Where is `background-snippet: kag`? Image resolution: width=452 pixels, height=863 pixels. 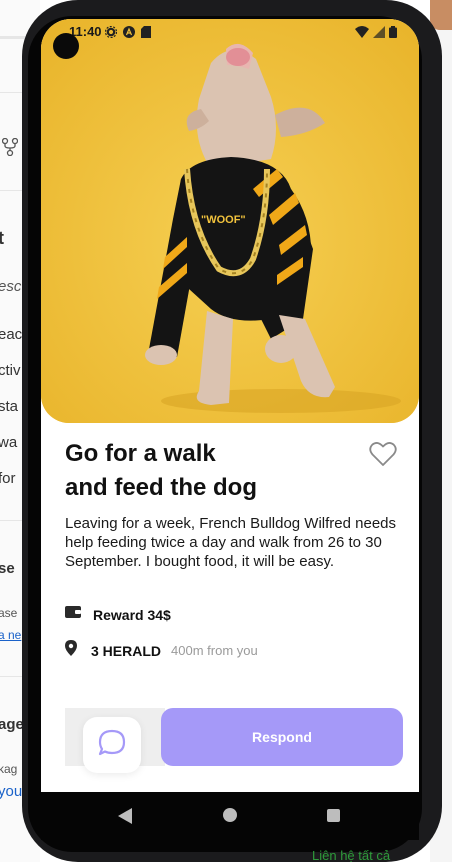
background-snippet: kag is located at coordinates (9, 769).